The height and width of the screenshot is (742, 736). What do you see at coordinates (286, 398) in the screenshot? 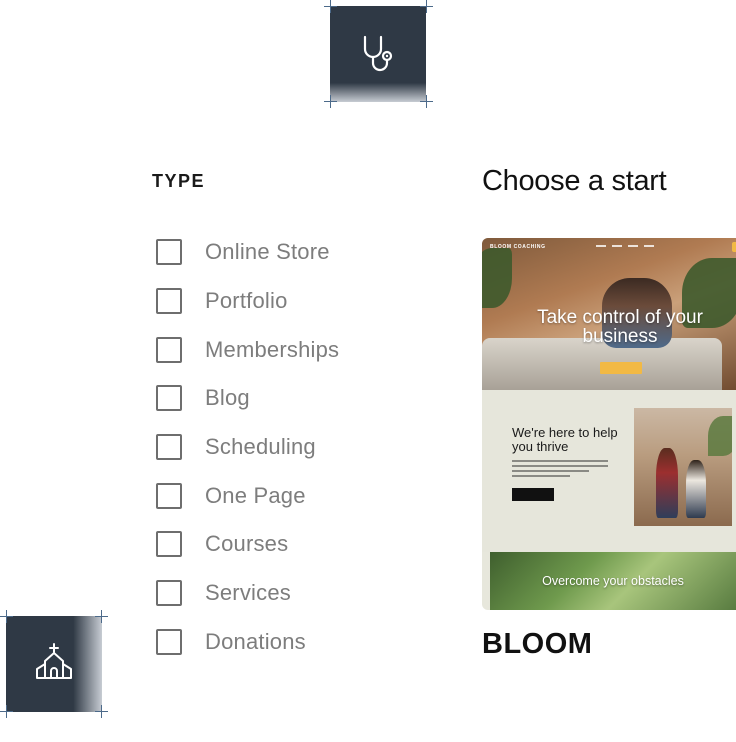
I see `filter-blog: Blog` at bounding box center [286, 398].